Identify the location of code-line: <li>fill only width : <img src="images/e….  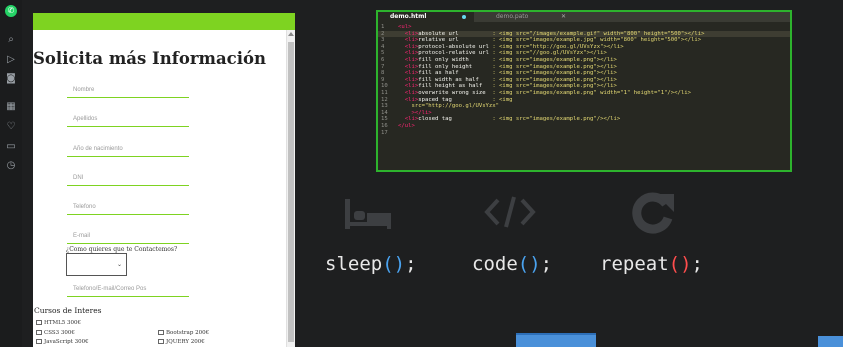
(507, 60).